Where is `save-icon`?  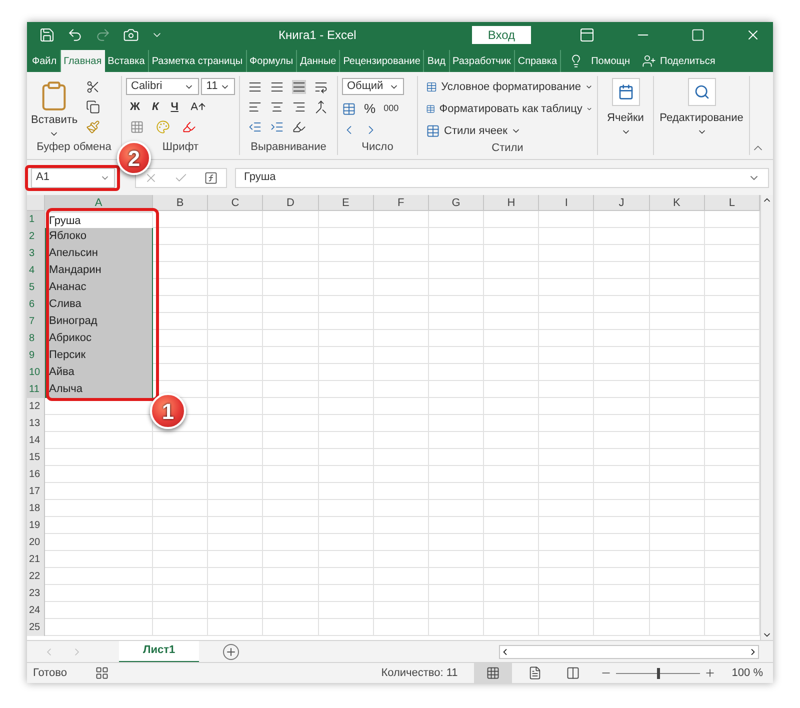
save-icon is located at coordinates (47, 35).